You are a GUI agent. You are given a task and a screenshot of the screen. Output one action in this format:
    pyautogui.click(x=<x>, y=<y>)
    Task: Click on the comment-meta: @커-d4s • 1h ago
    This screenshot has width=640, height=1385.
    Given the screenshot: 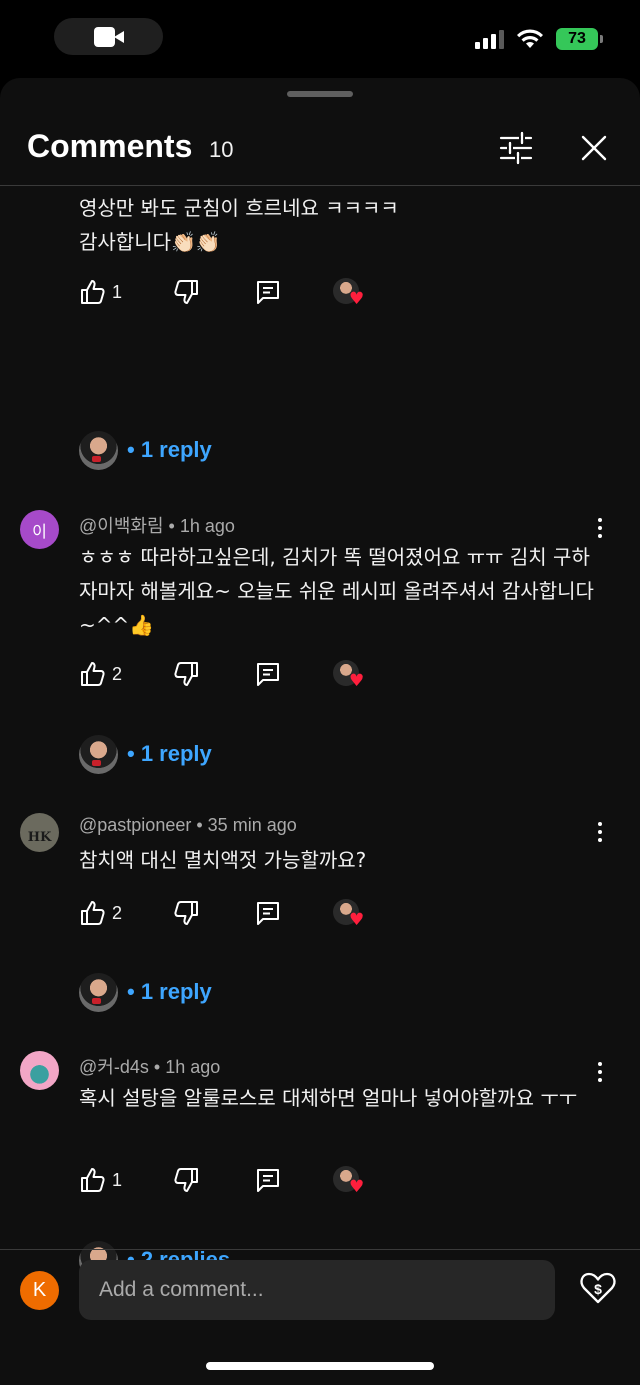 What is the action you would take?
    pyautogui.click(x=149, y=1066)
    